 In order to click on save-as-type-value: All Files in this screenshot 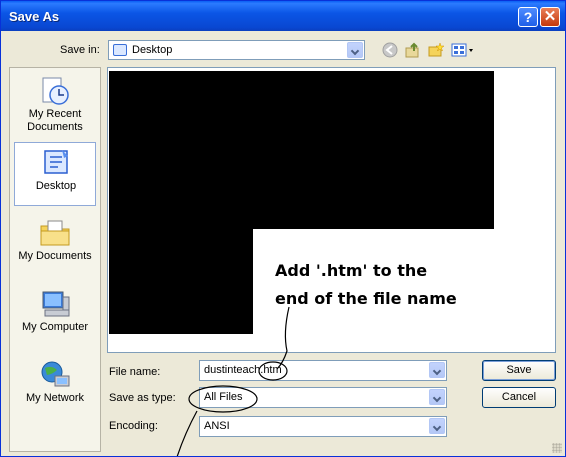, I will do `click(223, 397)`.